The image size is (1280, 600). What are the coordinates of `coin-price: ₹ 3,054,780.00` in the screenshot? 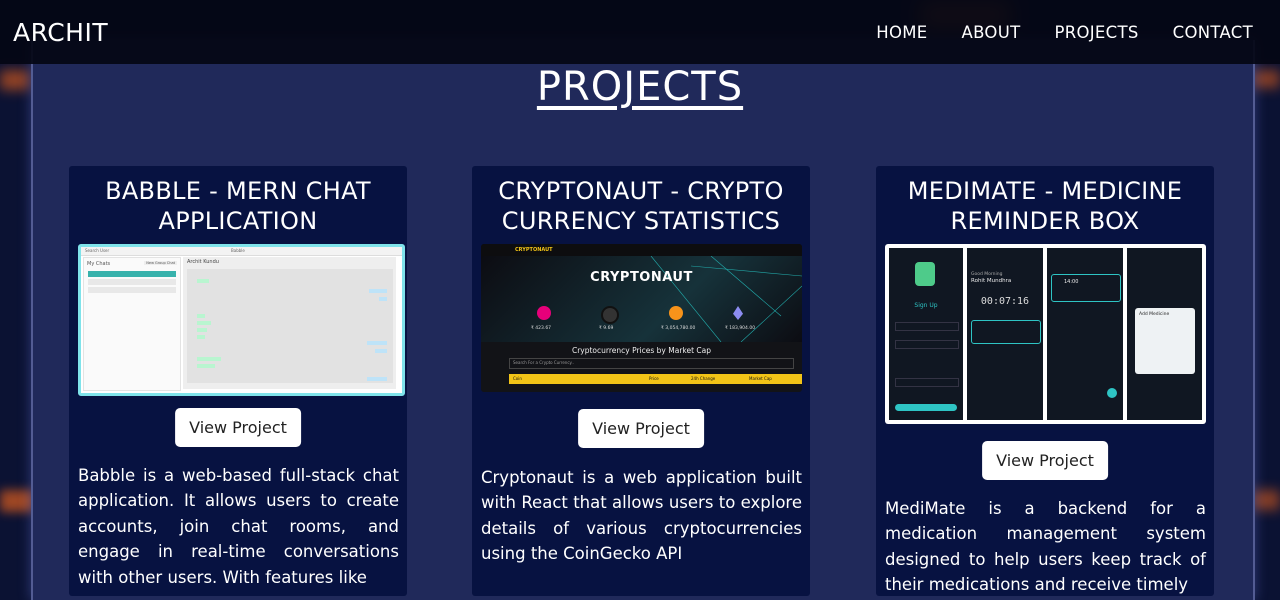 It's located at (678, 328).